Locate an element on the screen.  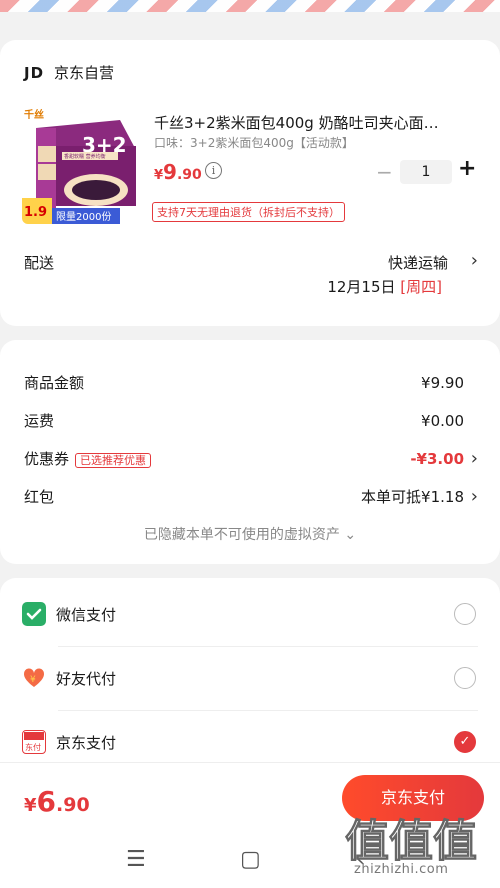
info-icon: i is located at coordinates (213, 170).